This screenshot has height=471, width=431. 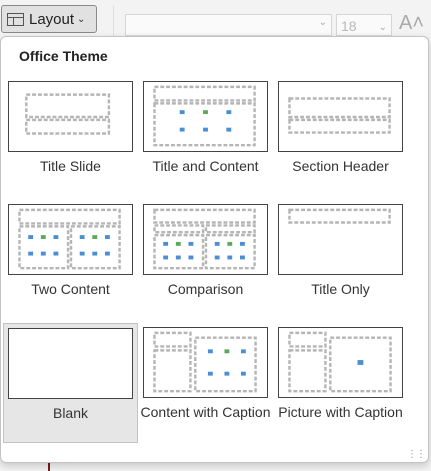 What do you see at coordinates (349, 26) in the screenshot?
I see `font-size-value: 18` at bounding box center [349, 26].